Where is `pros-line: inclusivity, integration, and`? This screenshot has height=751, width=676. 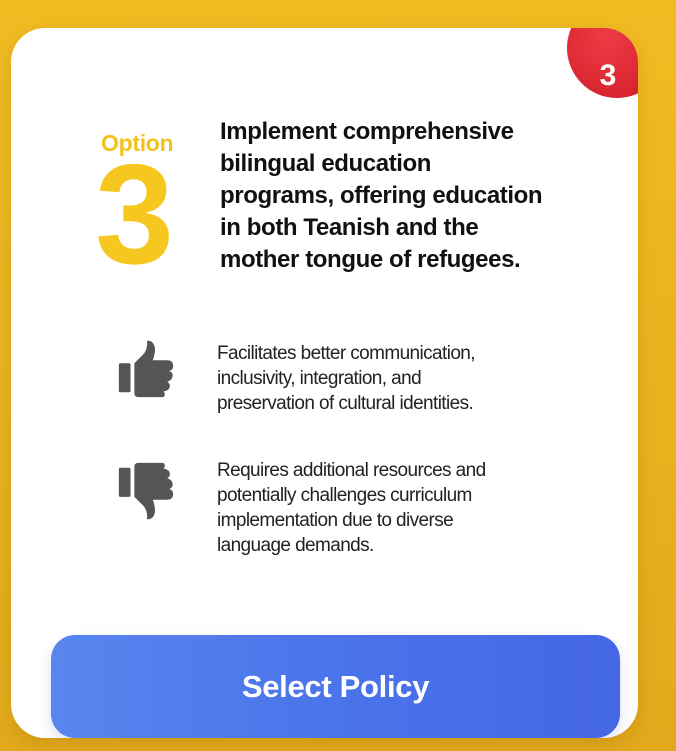
pros-line: inclusivity, integration, and is located at coordinates (319, 378).